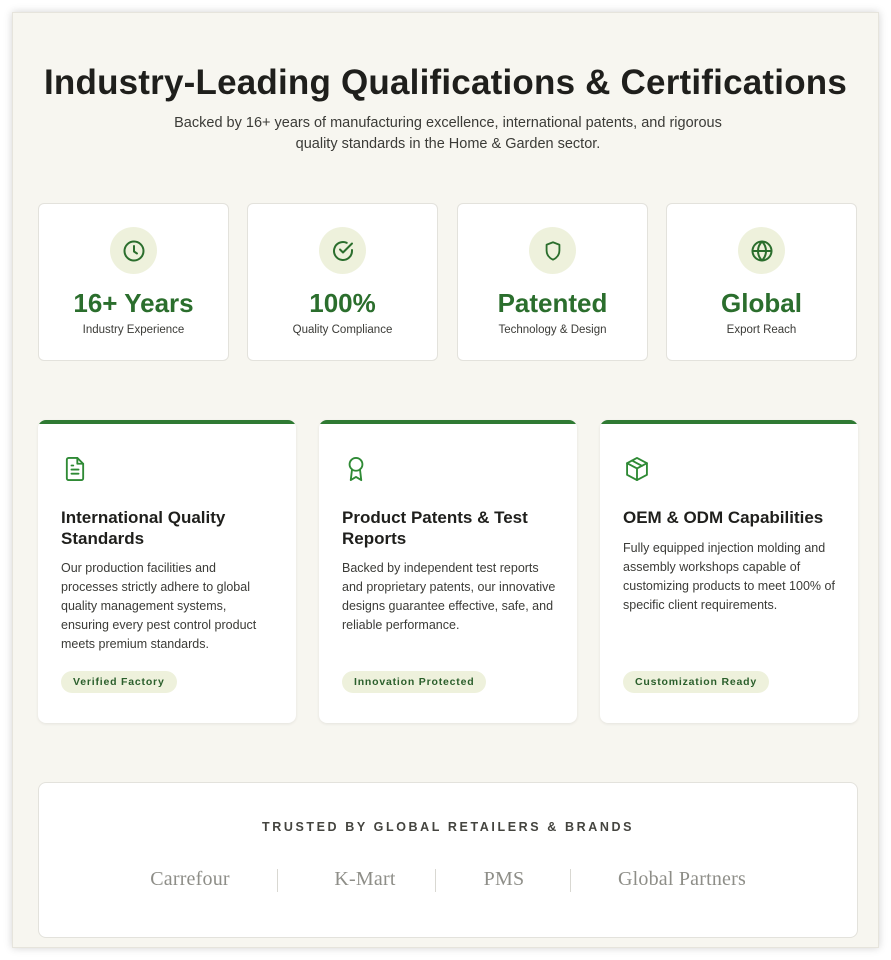  Describe the element at coordinates (682, 879) in the screenshot. I see `logo-global-partners: Global Partners` at that location.